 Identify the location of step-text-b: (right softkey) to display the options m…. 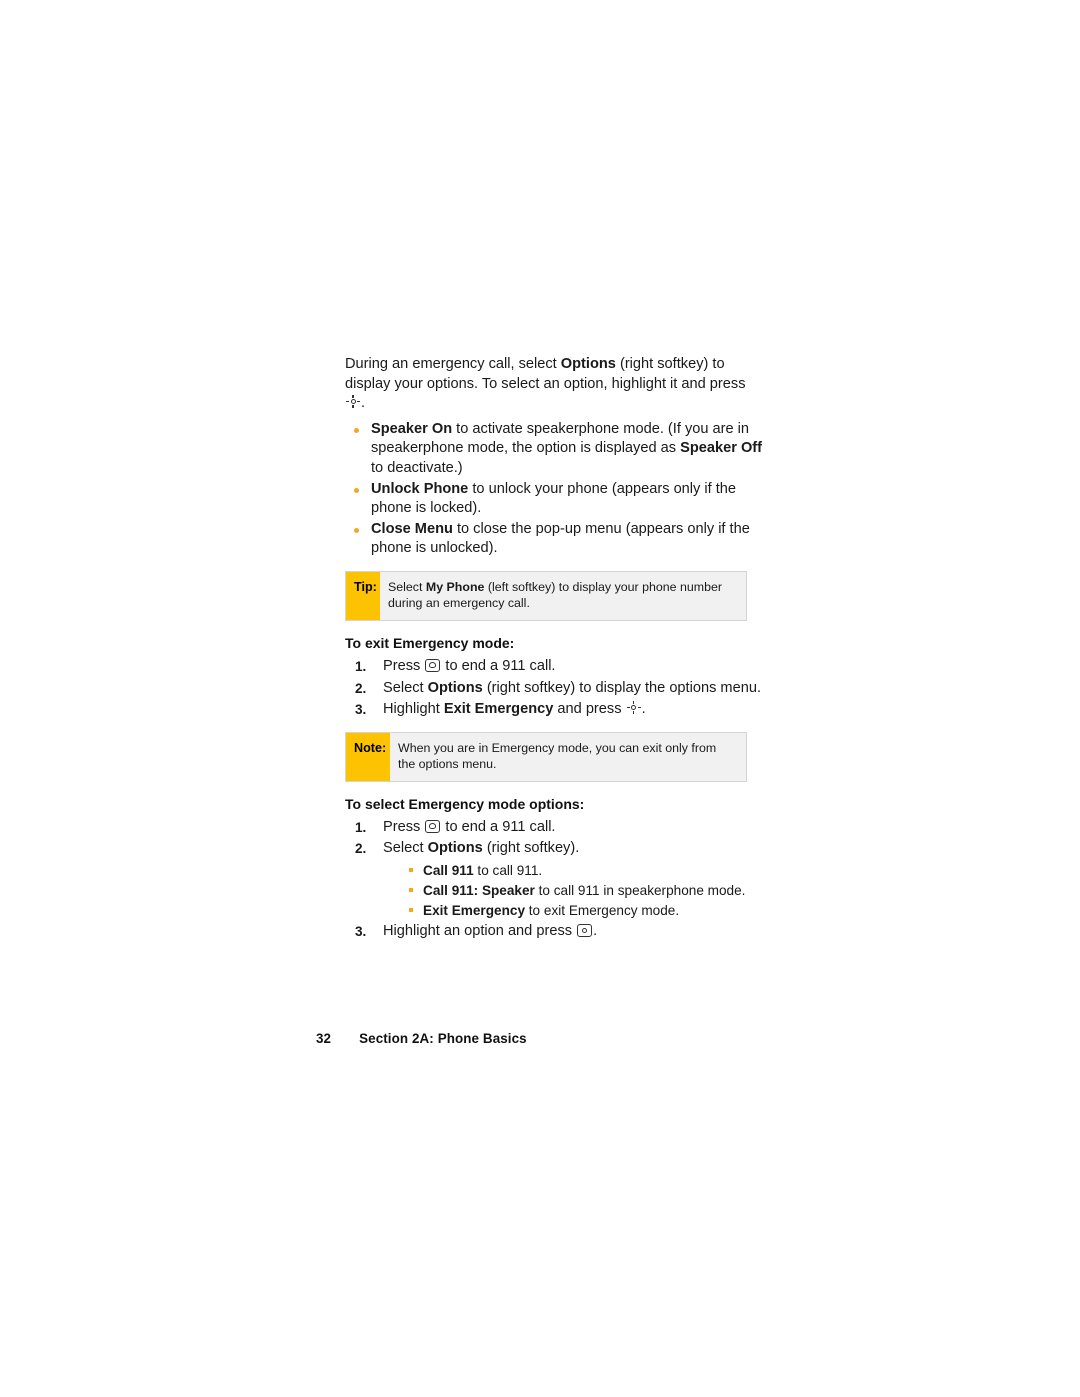
(621, 687).